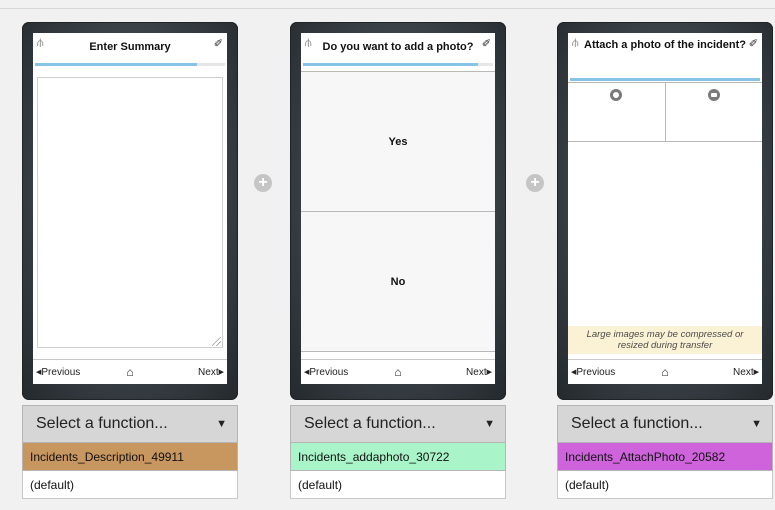  What do you see at coordinates (617, 112) in the screenshot?
I see `take-photo-button` at bounding box center [617, 112].